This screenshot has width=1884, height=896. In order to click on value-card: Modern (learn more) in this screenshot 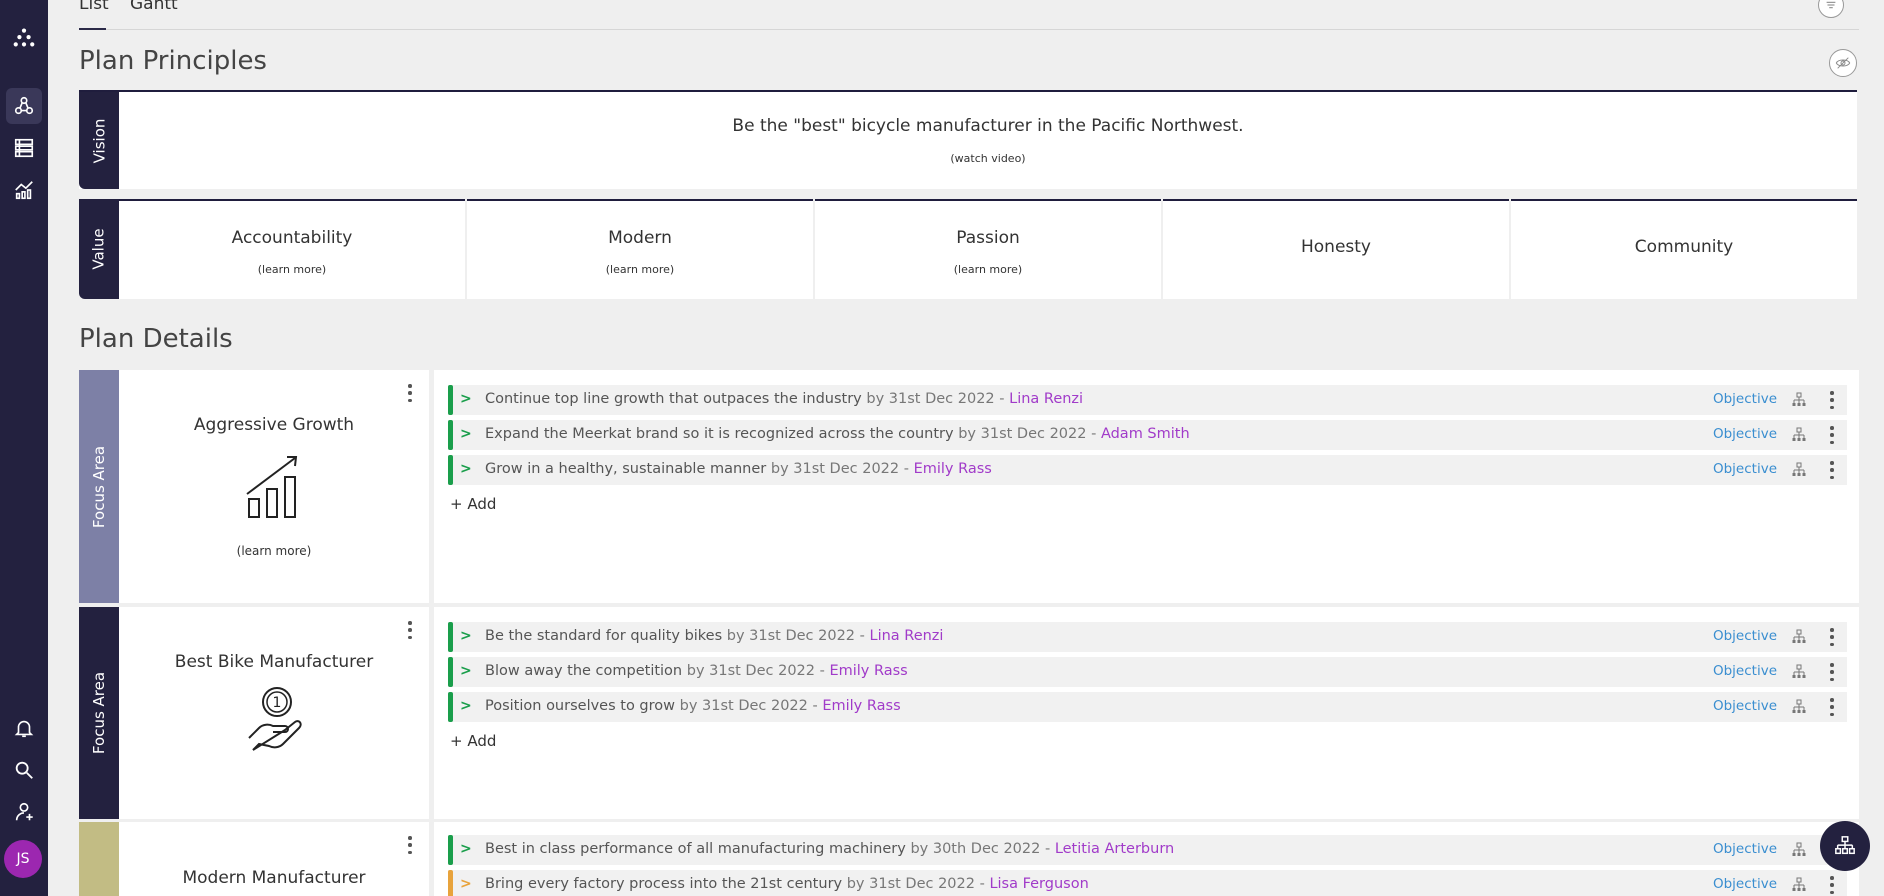, I will do `click(640, 249)`.